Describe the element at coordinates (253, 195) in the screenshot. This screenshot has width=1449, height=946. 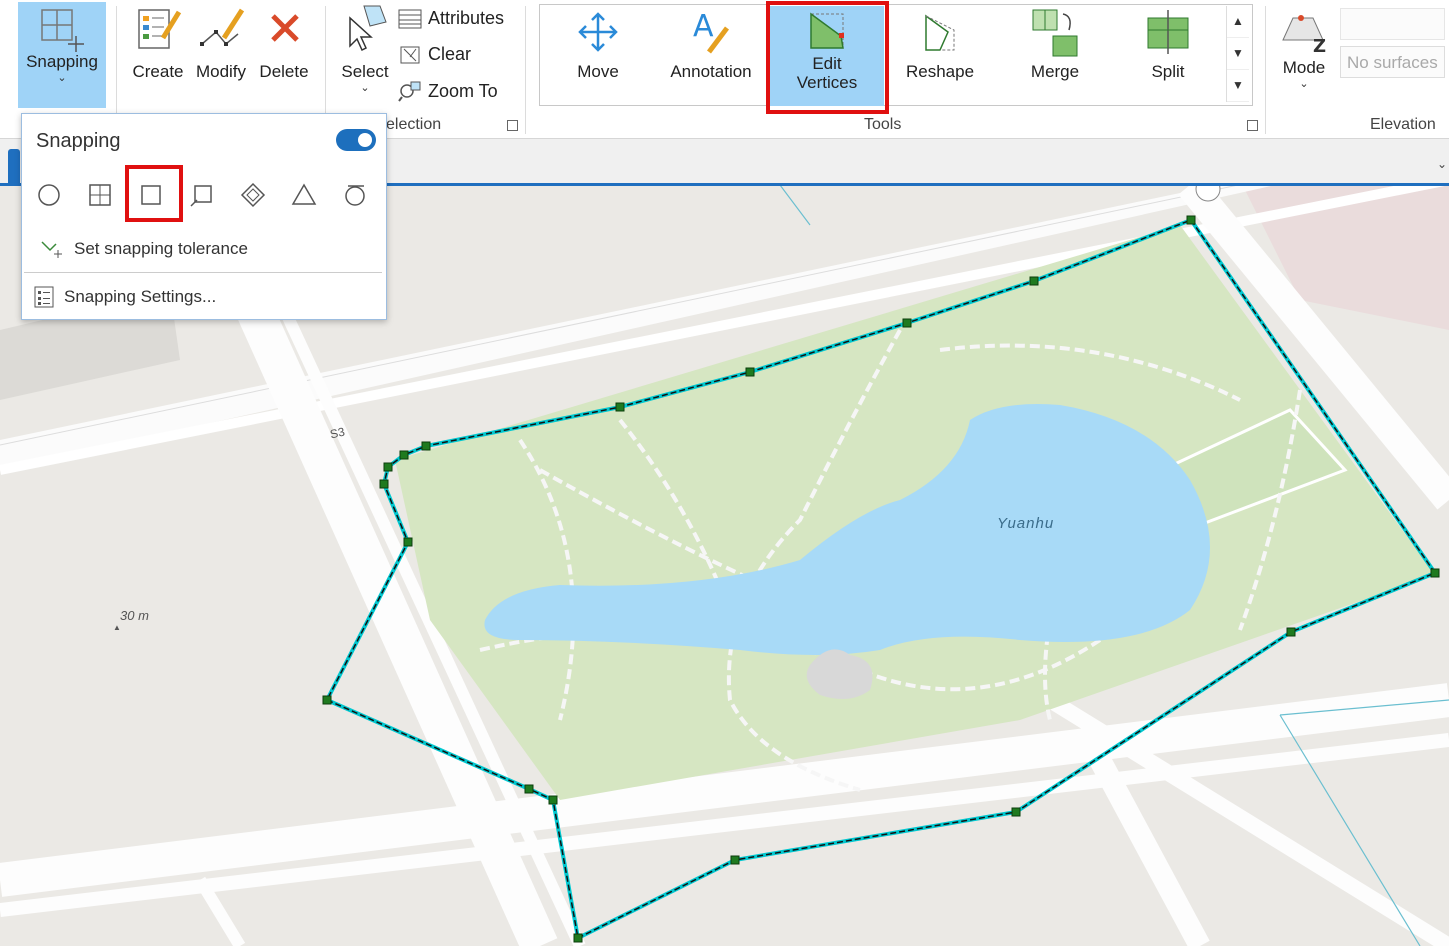
I see `intersection-snap-icon` at that location.